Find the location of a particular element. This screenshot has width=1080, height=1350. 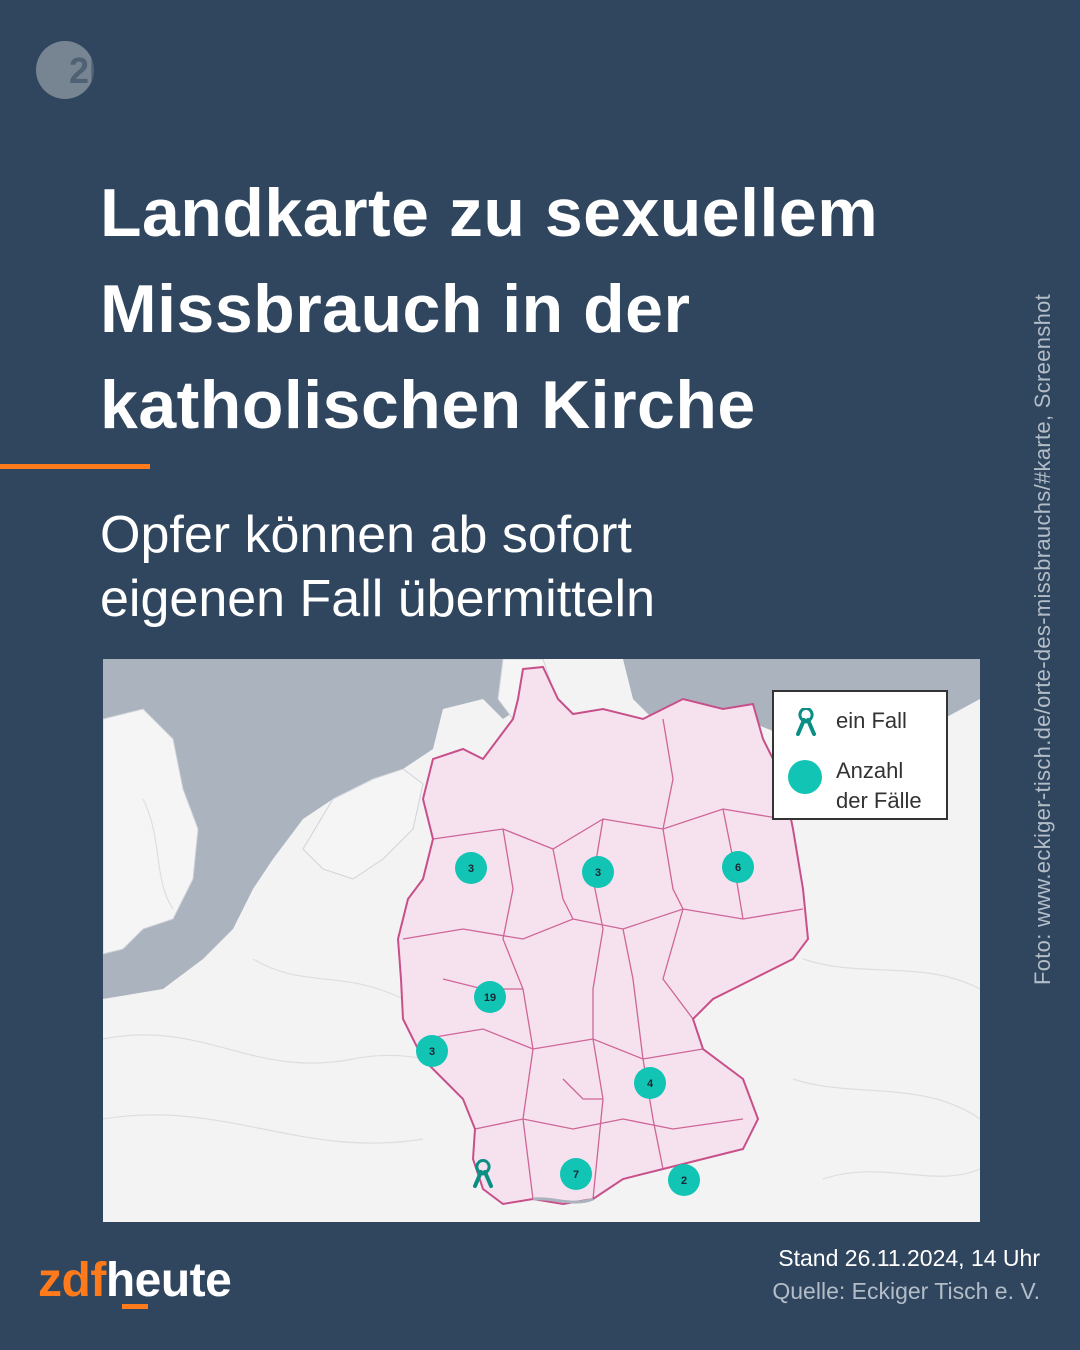

marker-count: 6 is located at coordinates (738, 868).